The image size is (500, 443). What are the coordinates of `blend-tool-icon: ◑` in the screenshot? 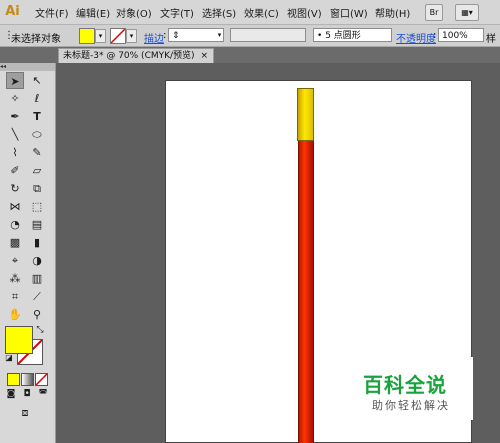 It's located at (37, 260).